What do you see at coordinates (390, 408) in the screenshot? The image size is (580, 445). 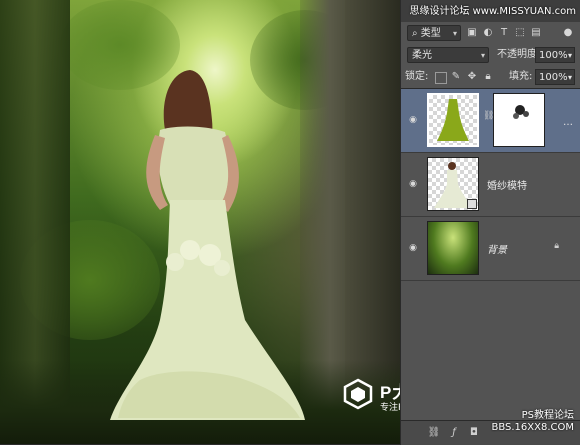 I see `watermark-subtitle: 专注Photoshop教程` at bounding box center [390, 408].